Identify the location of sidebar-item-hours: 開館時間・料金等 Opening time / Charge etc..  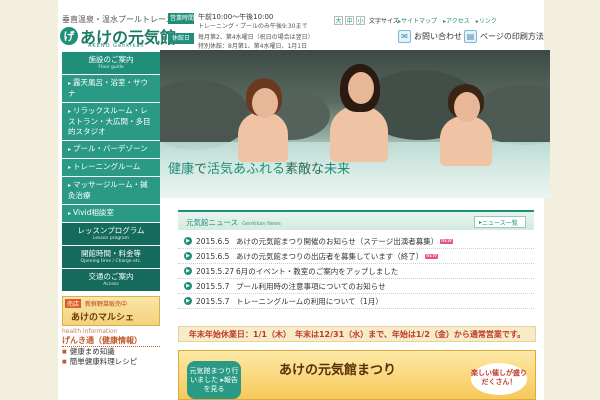
(111, 257).